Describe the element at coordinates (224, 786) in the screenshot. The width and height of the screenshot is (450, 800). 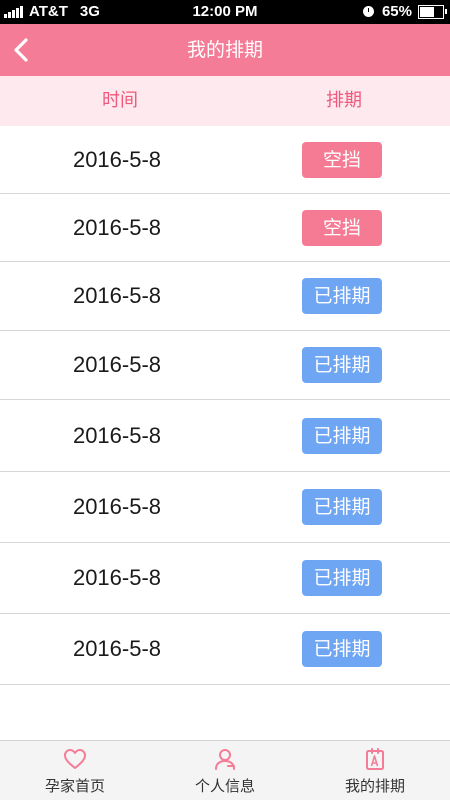
I see `tab-profile-label: 个人信息` at that location.